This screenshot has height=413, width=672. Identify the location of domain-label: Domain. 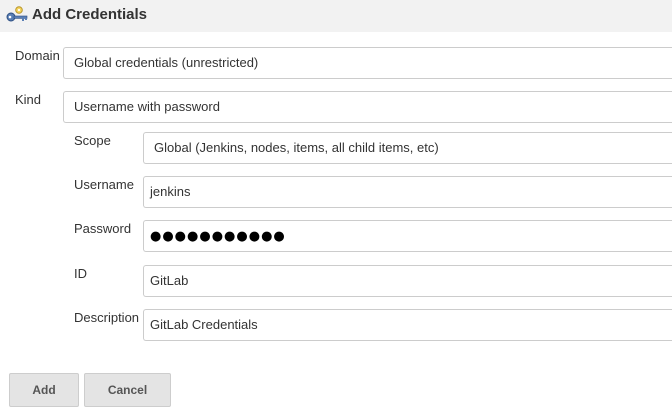
(37, 55).